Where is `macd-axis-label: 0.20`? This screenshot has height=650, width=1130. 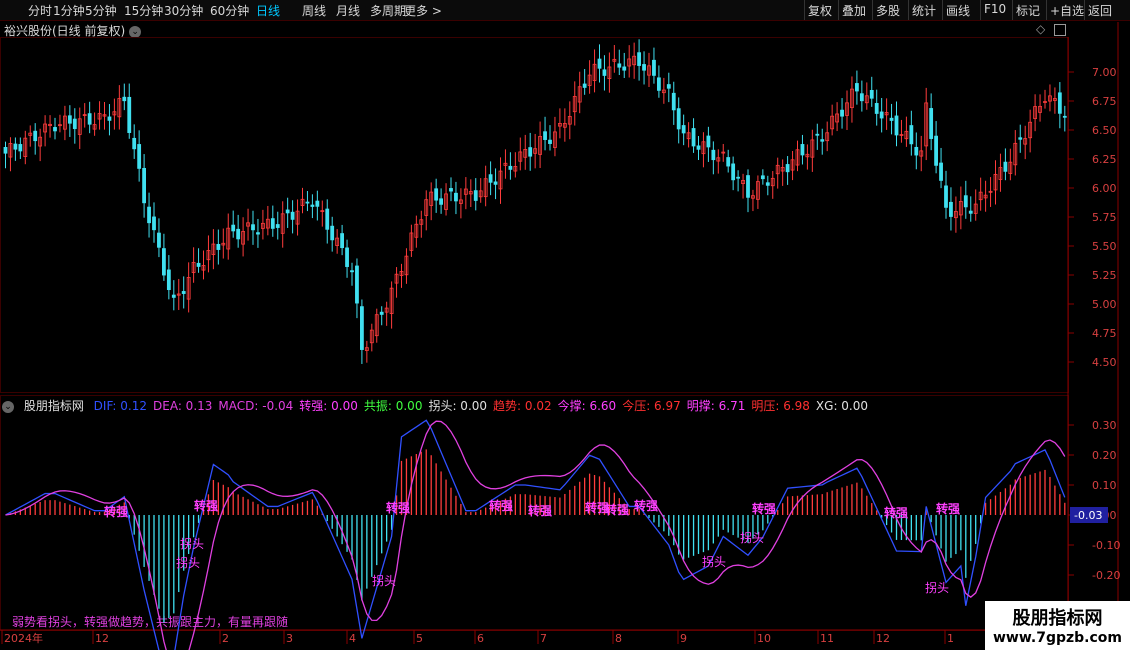
macd-axis-label: 0.20 is located at coordinates (1104, 455).